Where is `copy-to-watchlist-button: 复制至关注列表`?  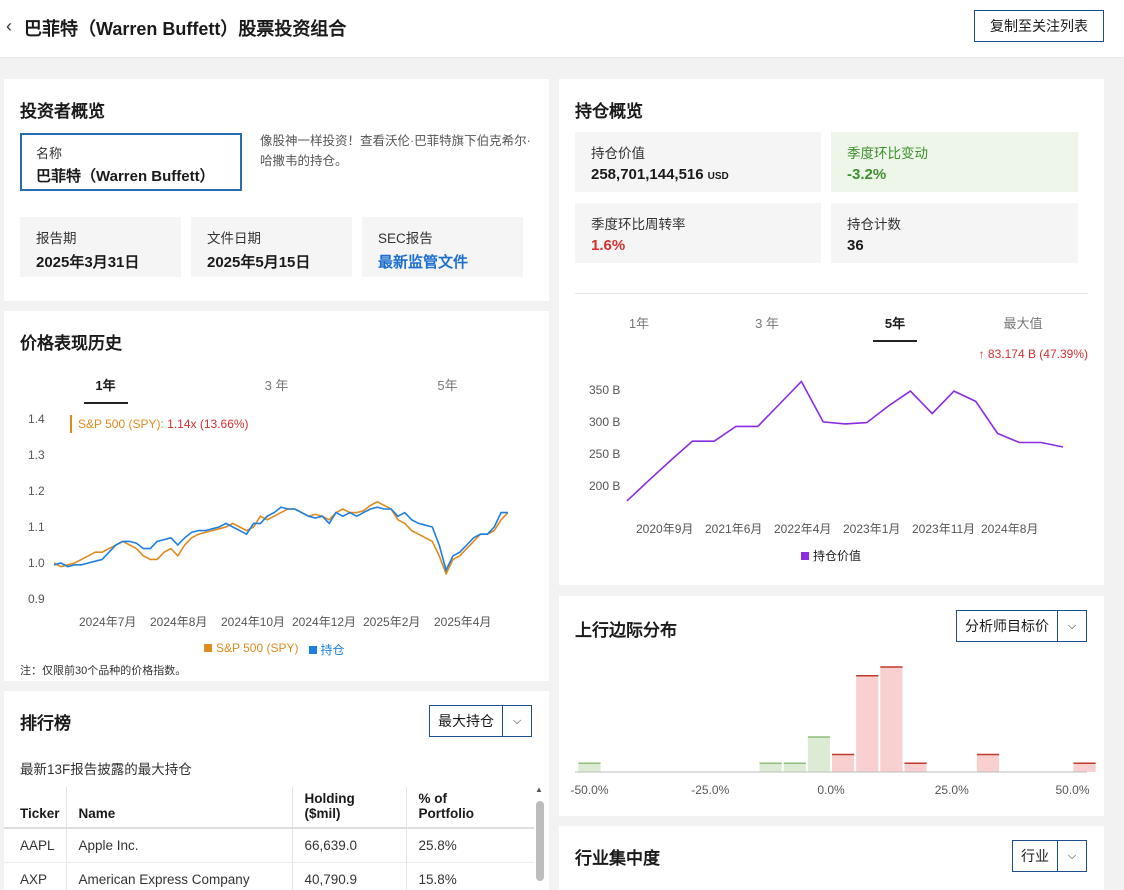 copy-to-watchlist-button: 复制至关注列表 is located at coordinates (1039, 26).